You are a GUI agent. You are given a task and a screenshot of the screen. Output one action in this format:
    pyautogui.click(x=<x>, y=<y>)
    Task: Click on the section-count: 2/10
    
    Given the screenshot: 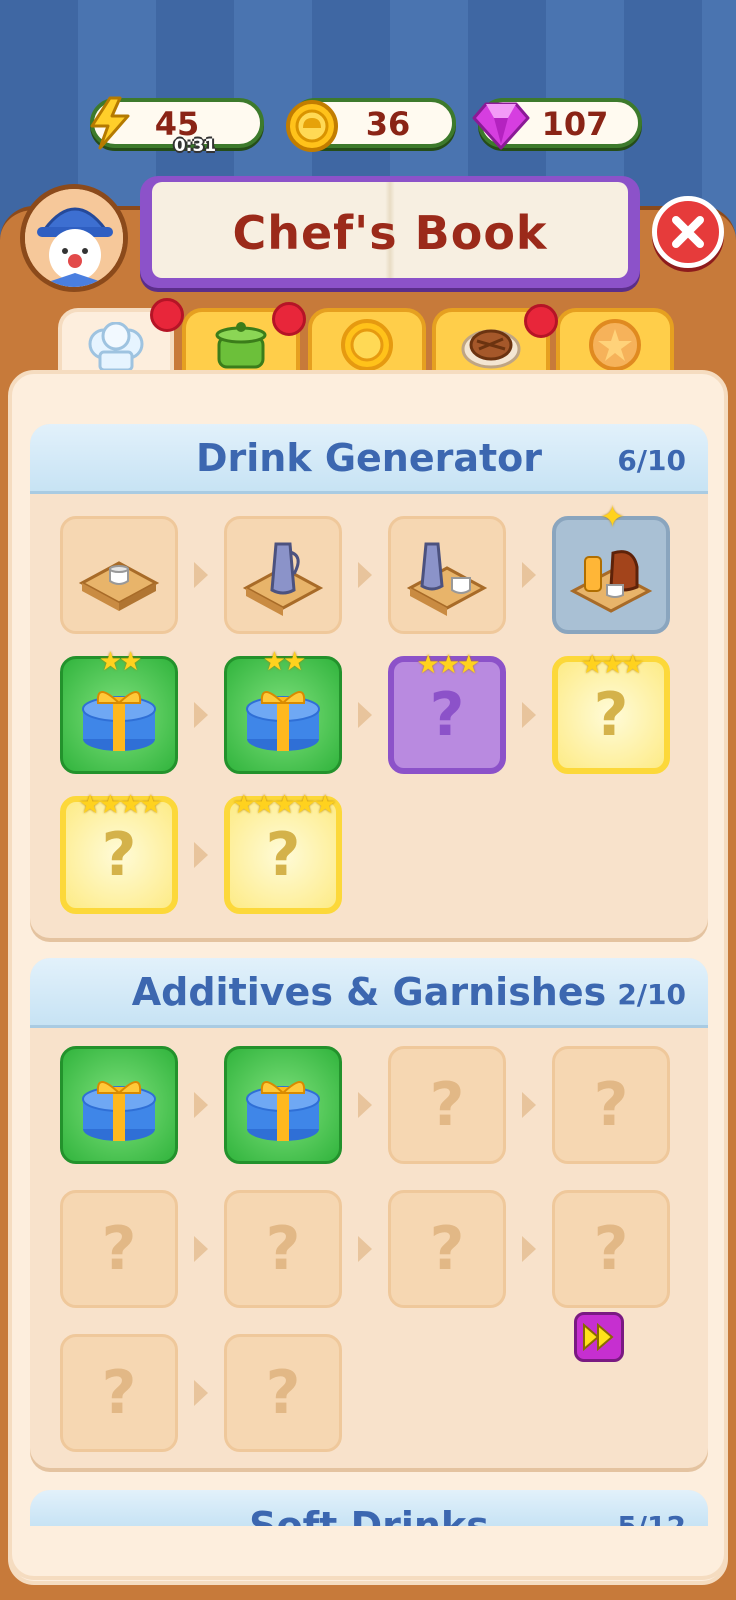 What is the action you would take?
    pyautogui.click(x=651, y=994)
    